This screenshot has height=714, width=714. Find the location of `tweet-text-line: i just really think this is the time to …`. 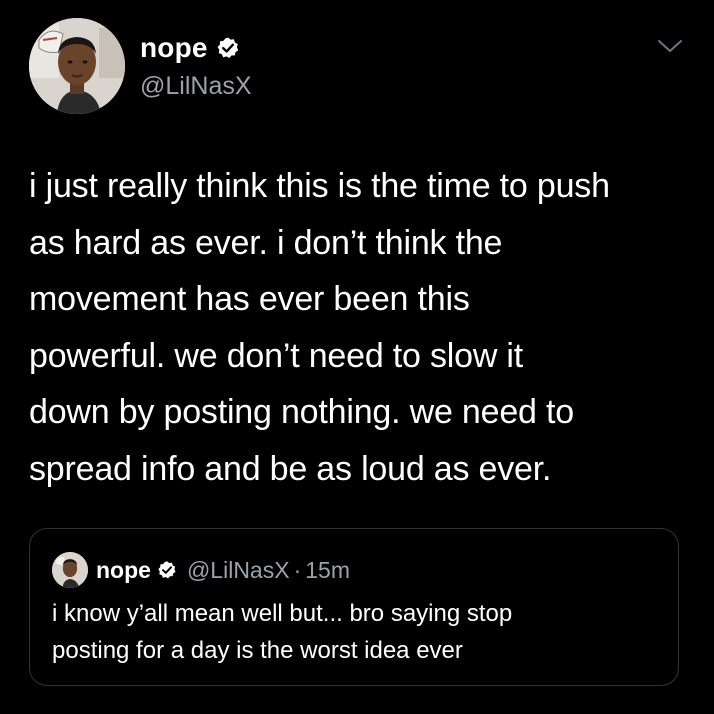

tweet-text-line: i just really think this is the time to … is located at coordinates (319, 186).